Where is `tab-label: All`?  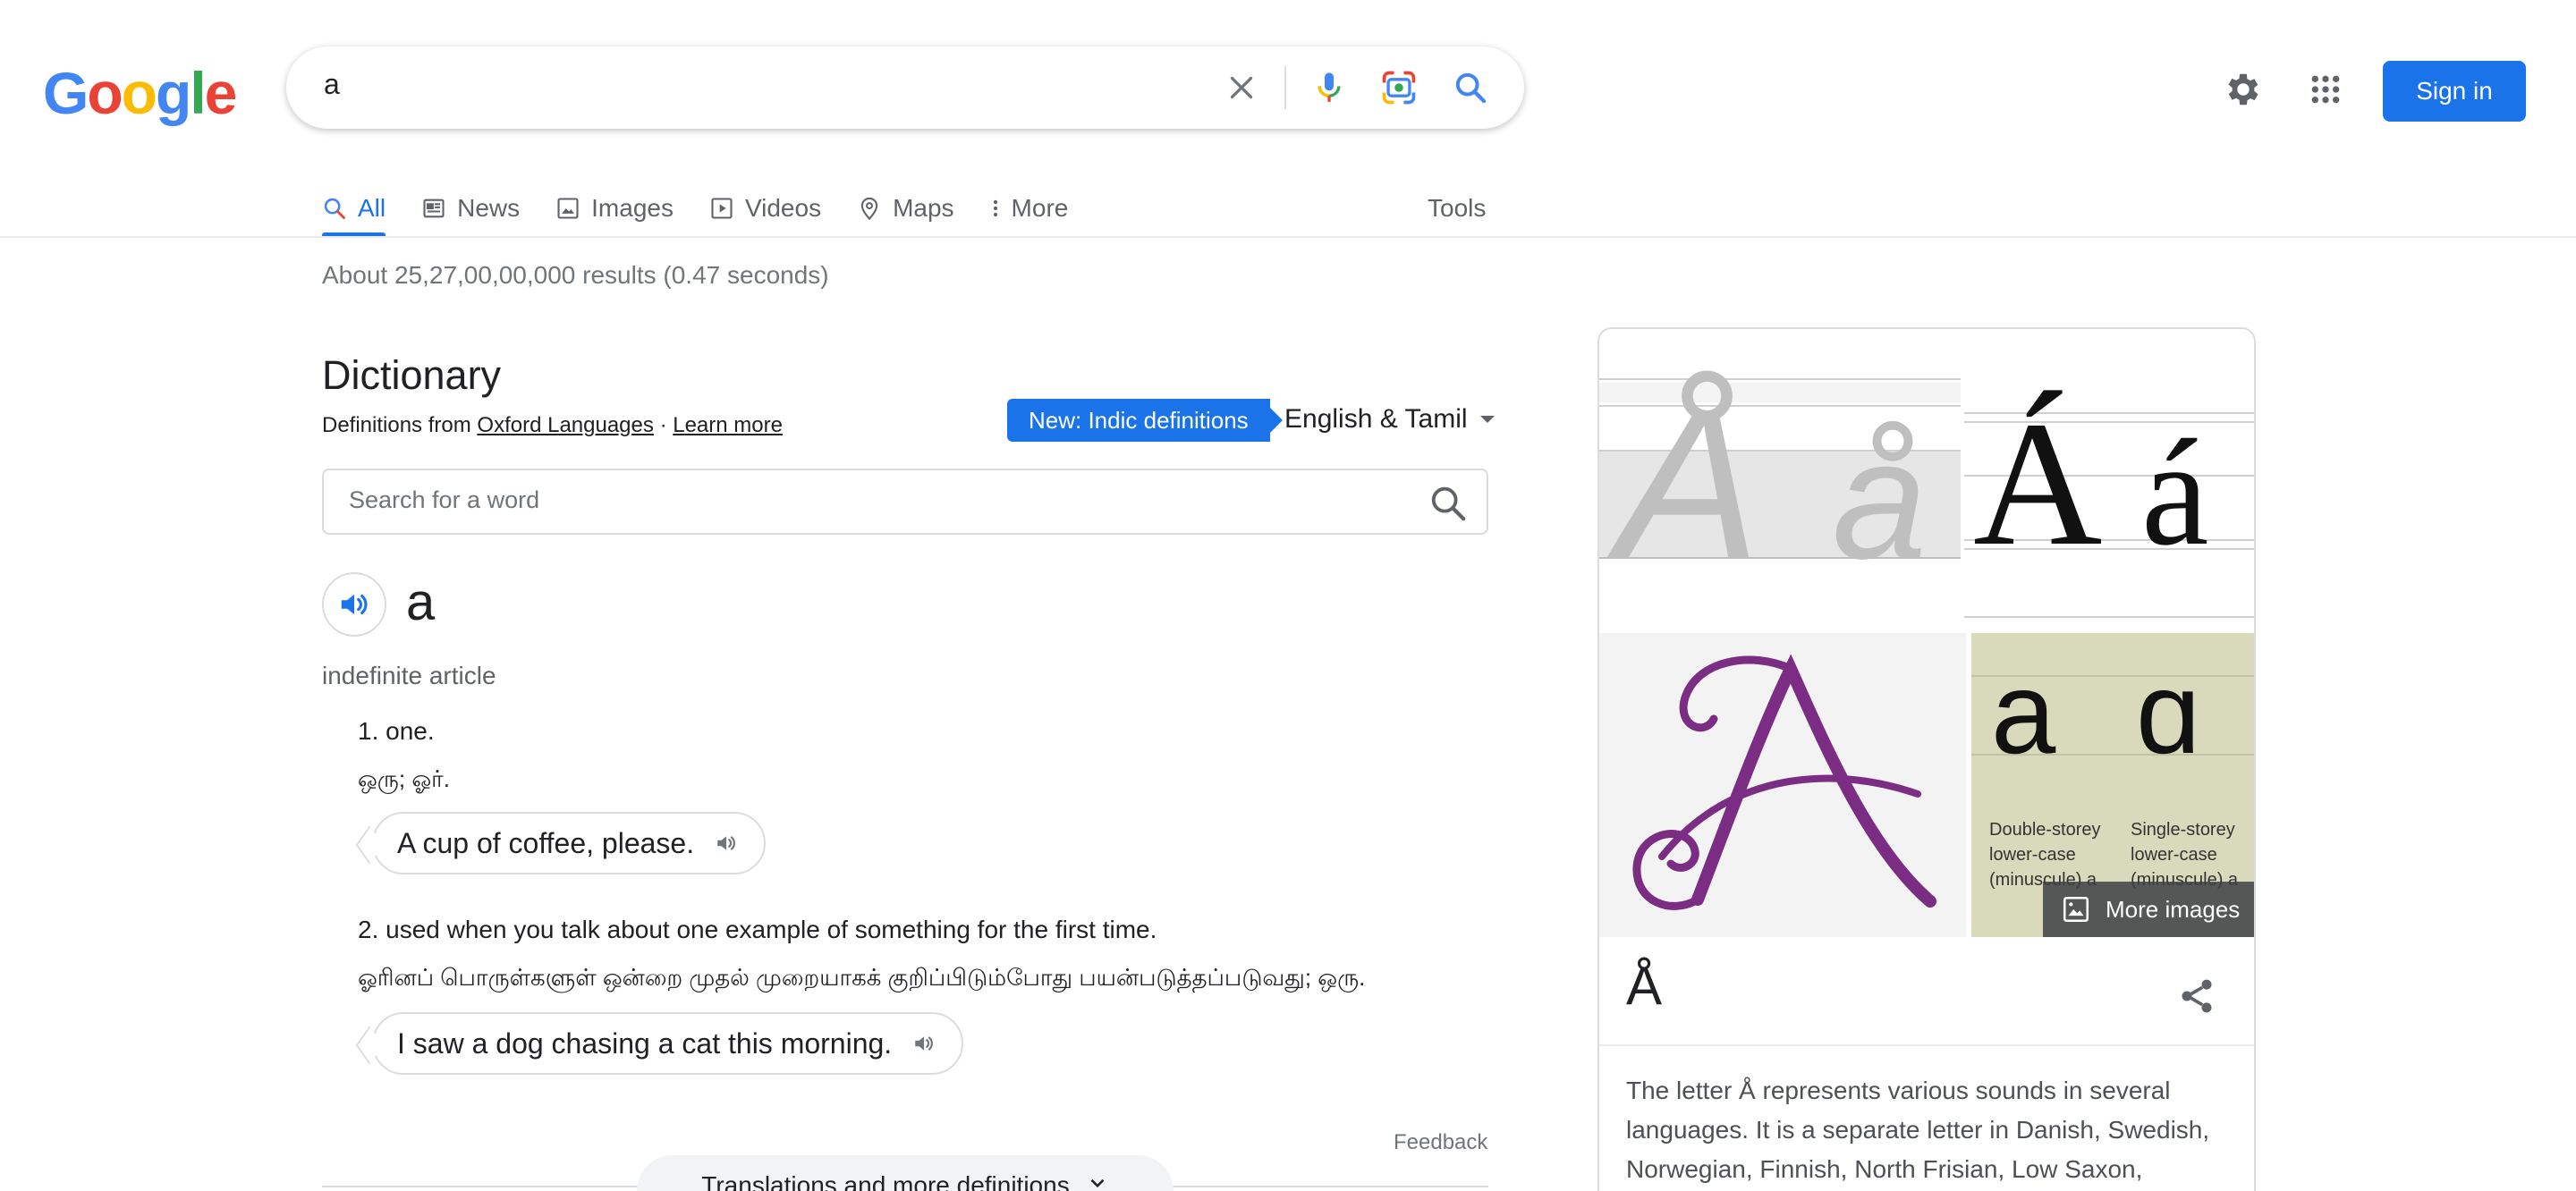 tab-label: All is located at coordinates (372, 208).